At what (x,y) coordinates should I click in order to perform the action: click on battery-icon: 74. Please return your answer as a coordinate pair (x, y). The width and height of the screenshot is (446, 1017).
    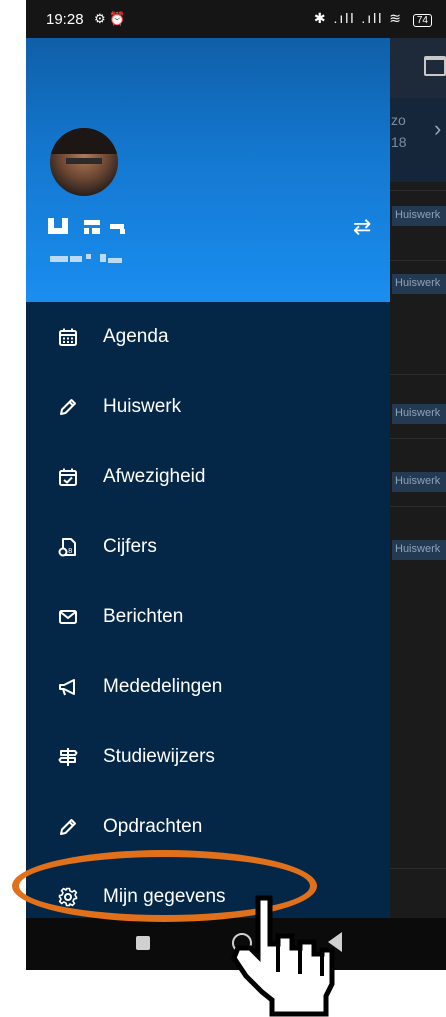
    Looking at the image, I should click on (422, 20).